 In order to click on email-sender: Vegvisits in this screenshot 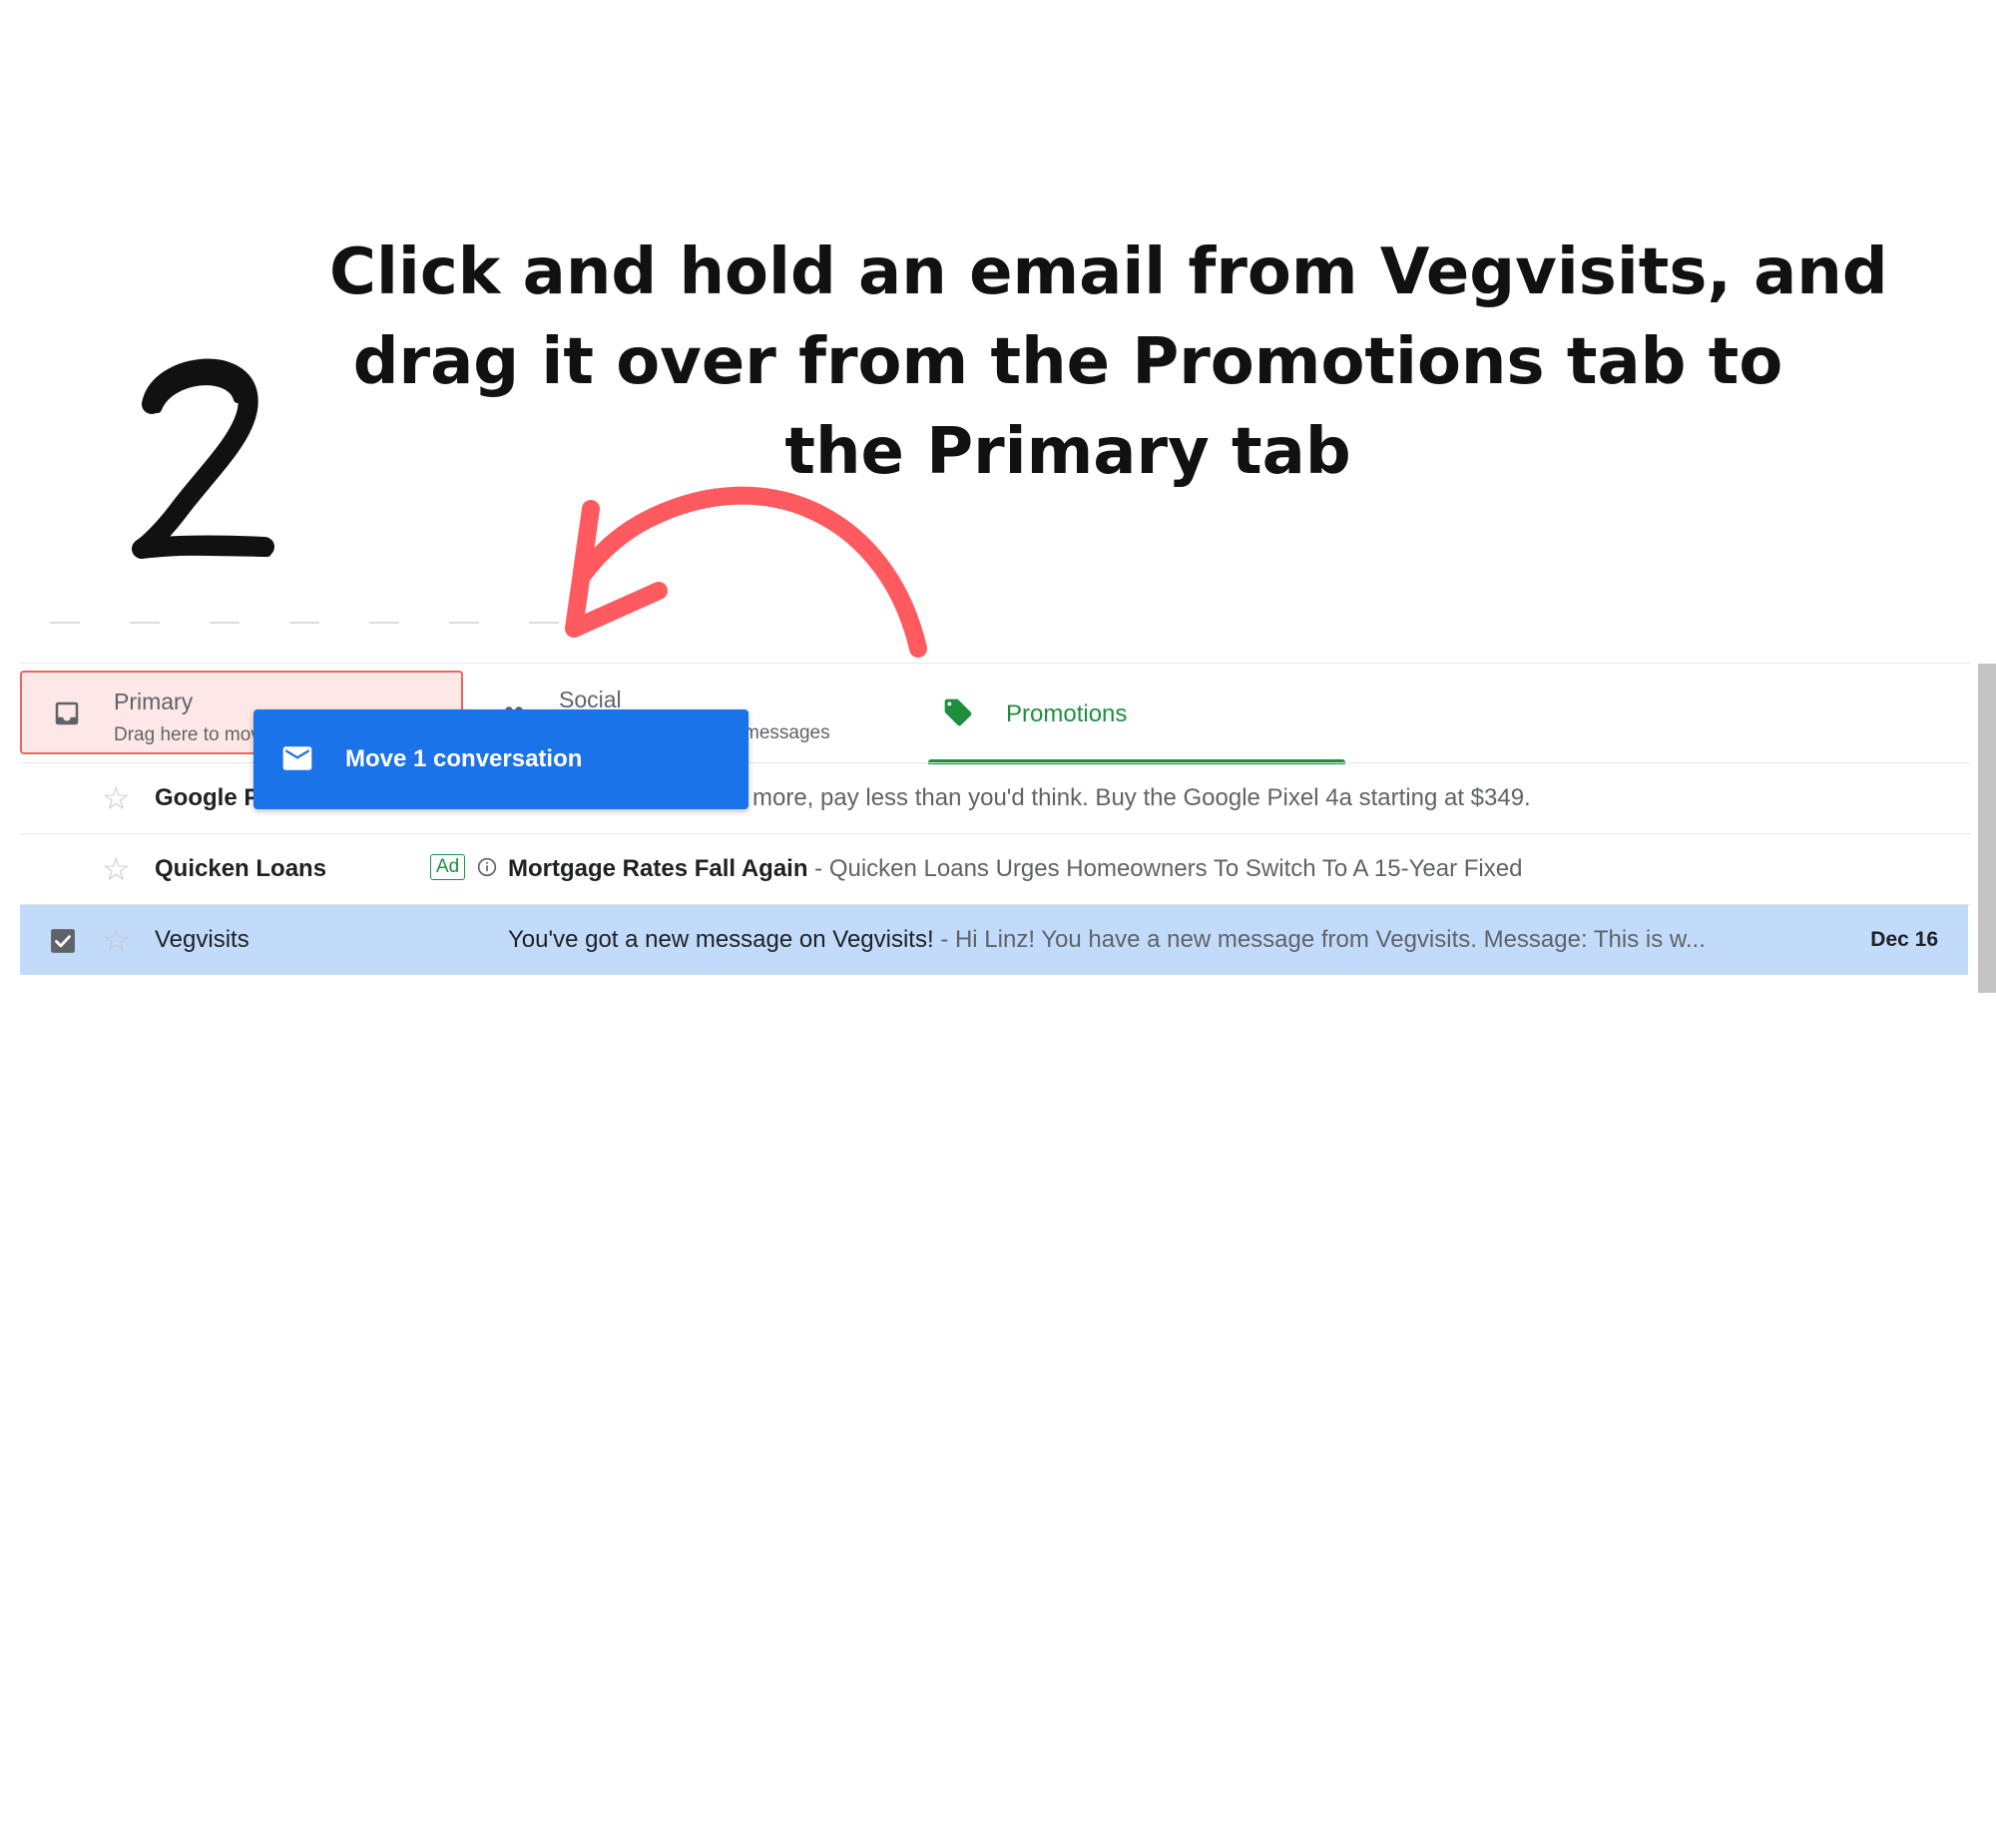, I will do `click(202, 940)`.